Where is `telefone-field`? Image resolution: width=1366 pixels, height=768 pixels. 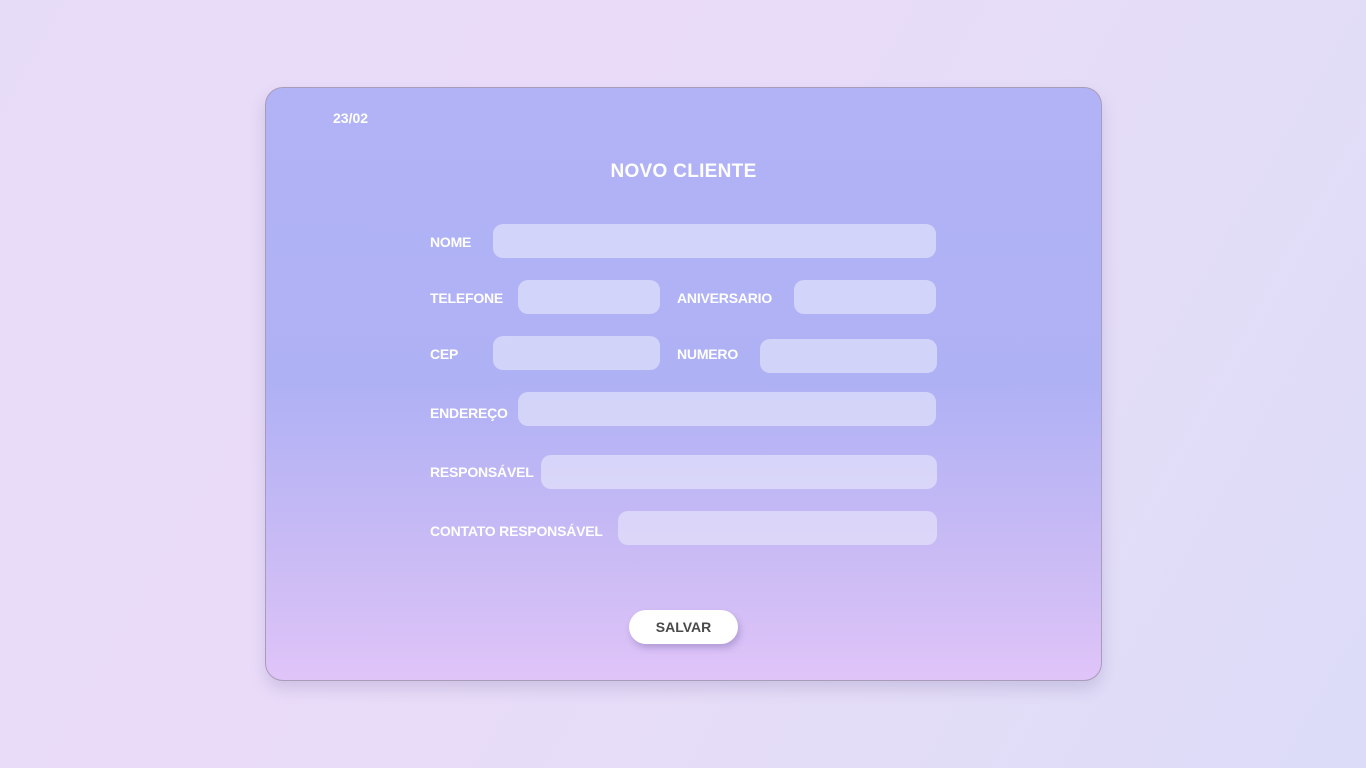 telefone-field is located at coordinates (589, 297).